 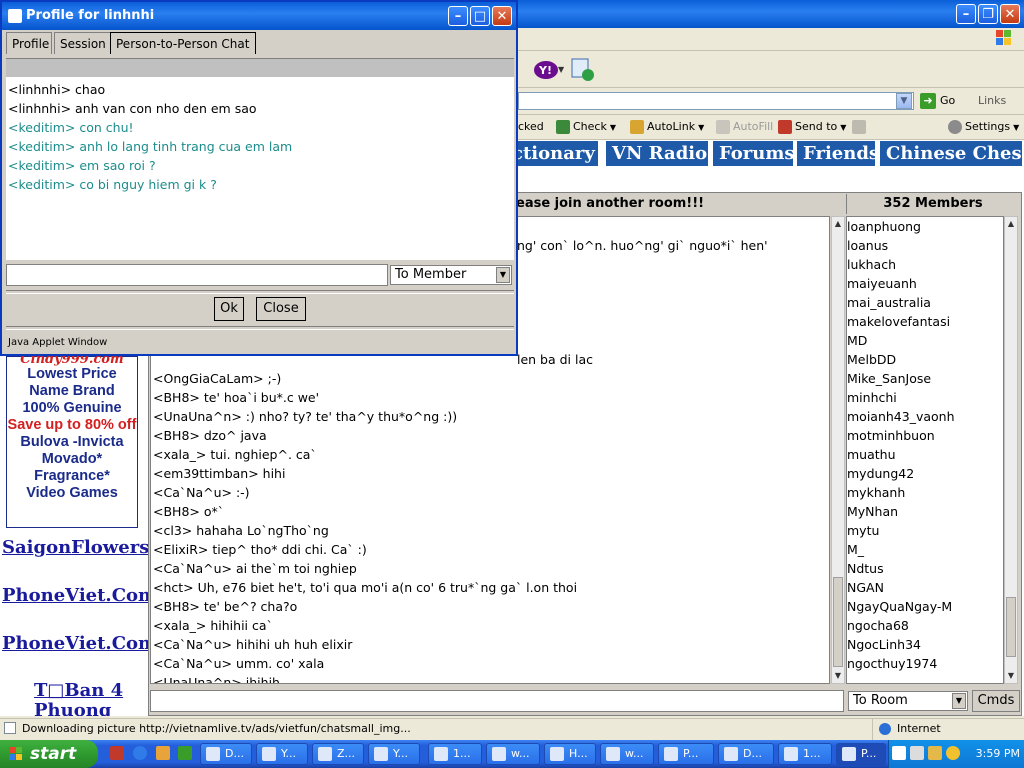 I want to click on member-item: ngocthuy1974, so click(x=892, y=663).